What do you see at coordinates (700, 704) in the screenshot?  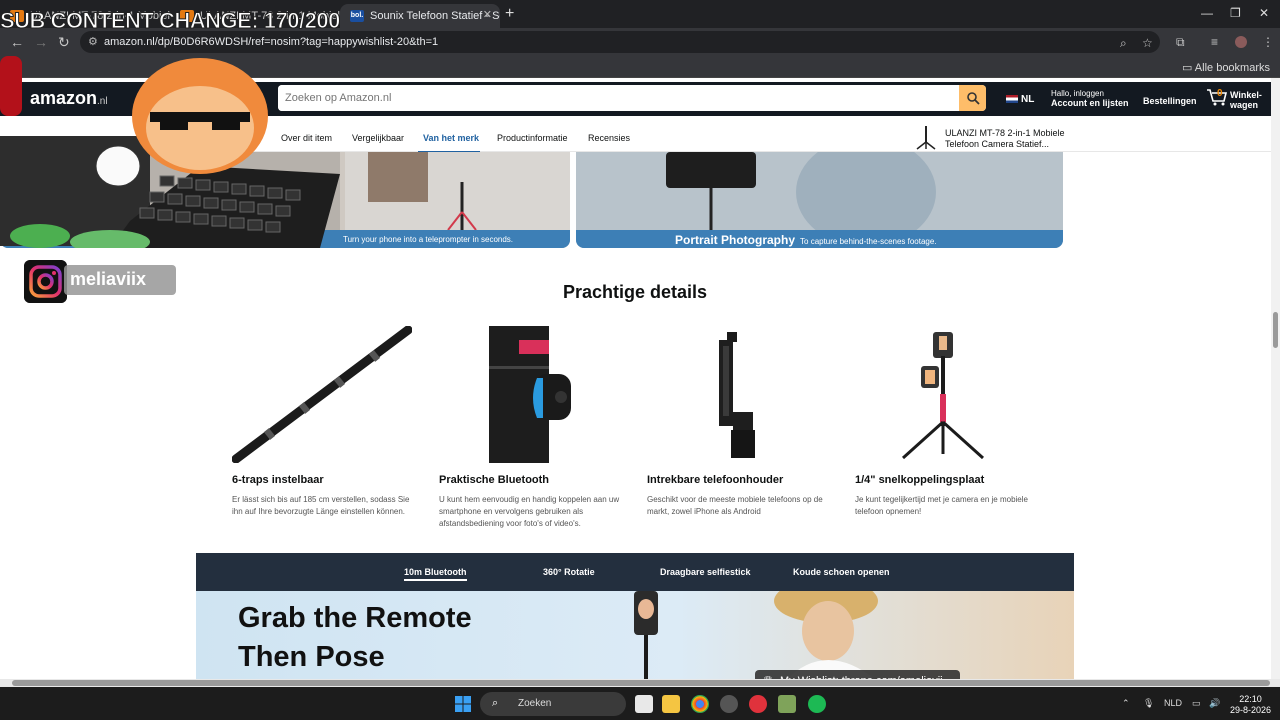 I see `chrome-icon` at bounding box center [700, 704].